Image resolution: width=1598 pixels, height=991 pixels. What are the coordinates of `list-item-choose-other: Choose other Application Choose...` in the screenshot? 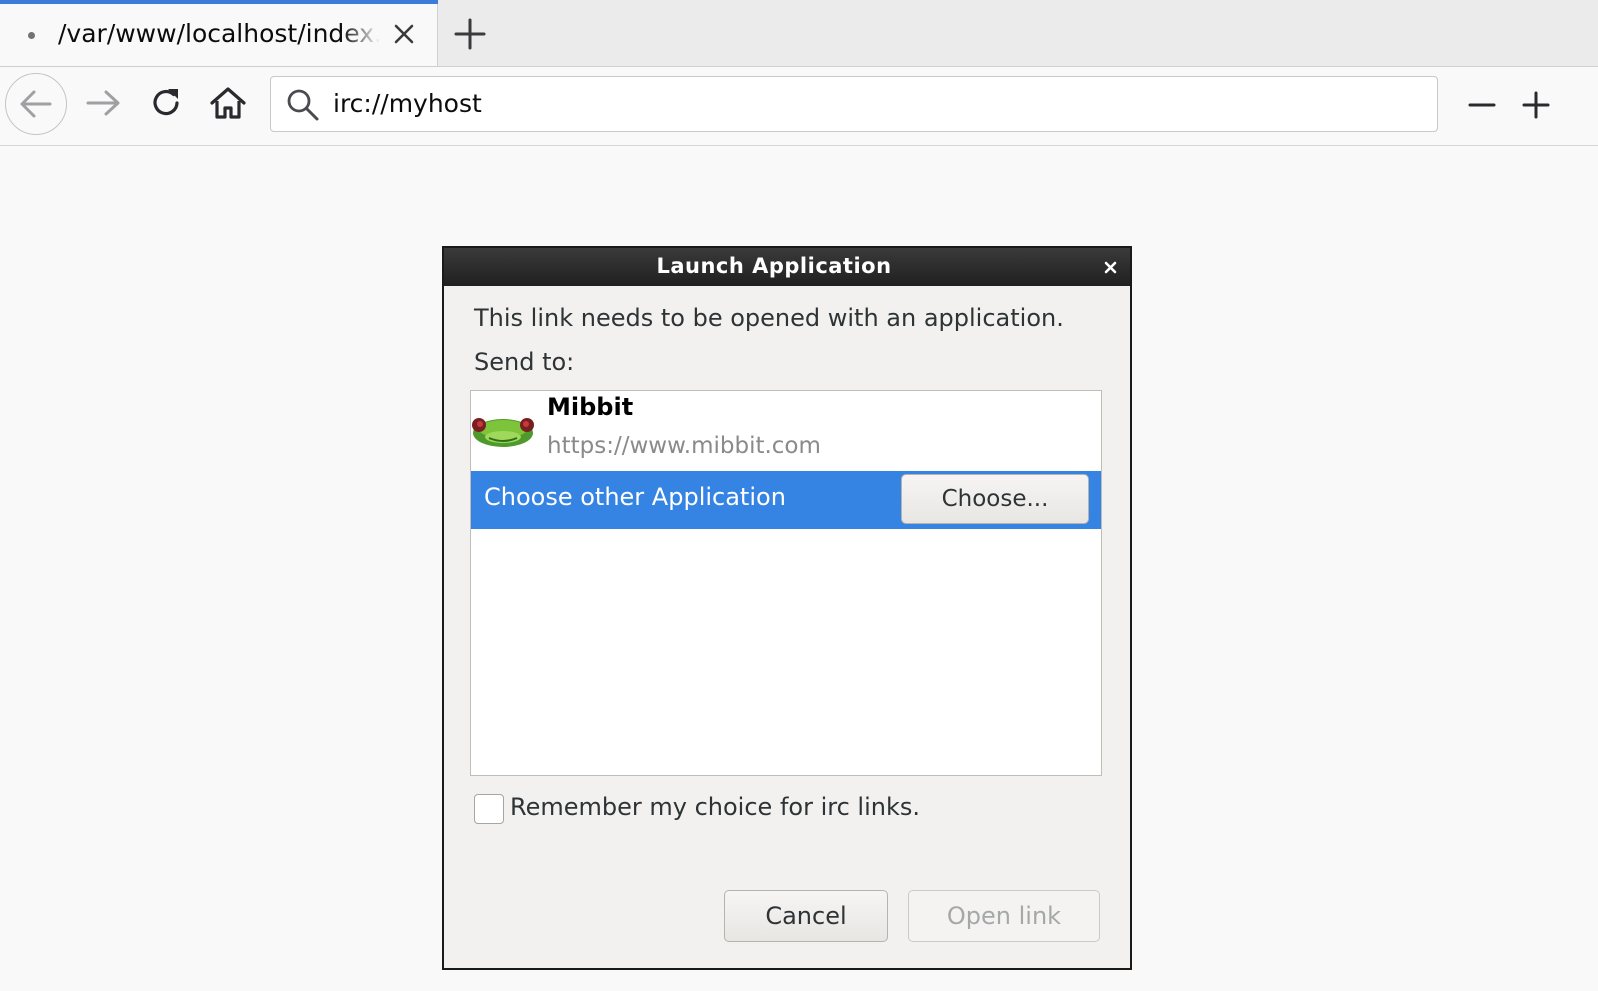 It's located at (786, 500).